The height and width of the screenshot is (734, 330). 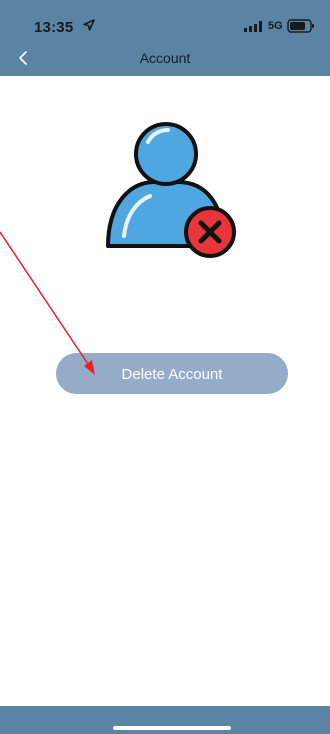 I want to click on network-type: 5G, so click(x=275, y=26).